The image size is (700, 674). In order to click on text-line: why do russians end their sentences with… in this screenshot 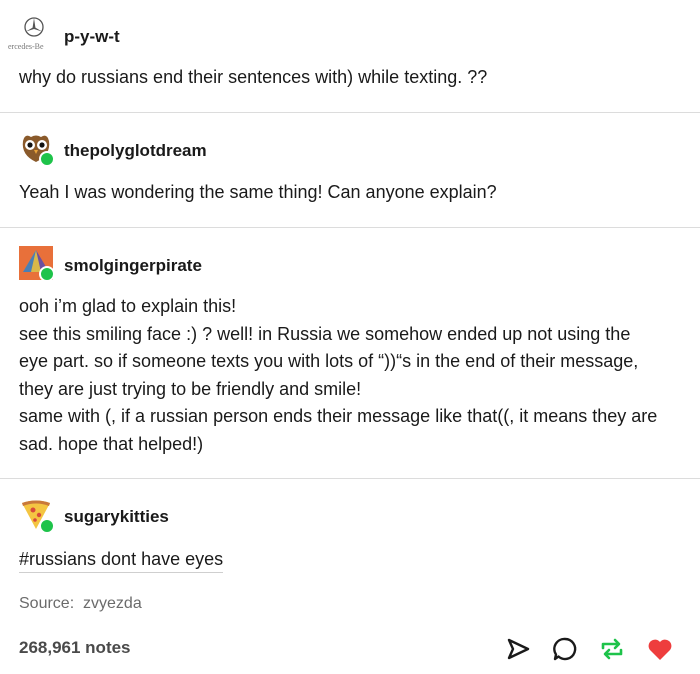, I will do `click(253, 77)`.